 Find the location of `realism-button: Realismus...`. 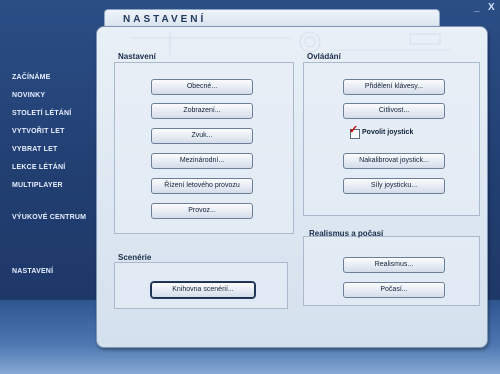

realism-button: Realismus... is located at coordinates (394, 265).